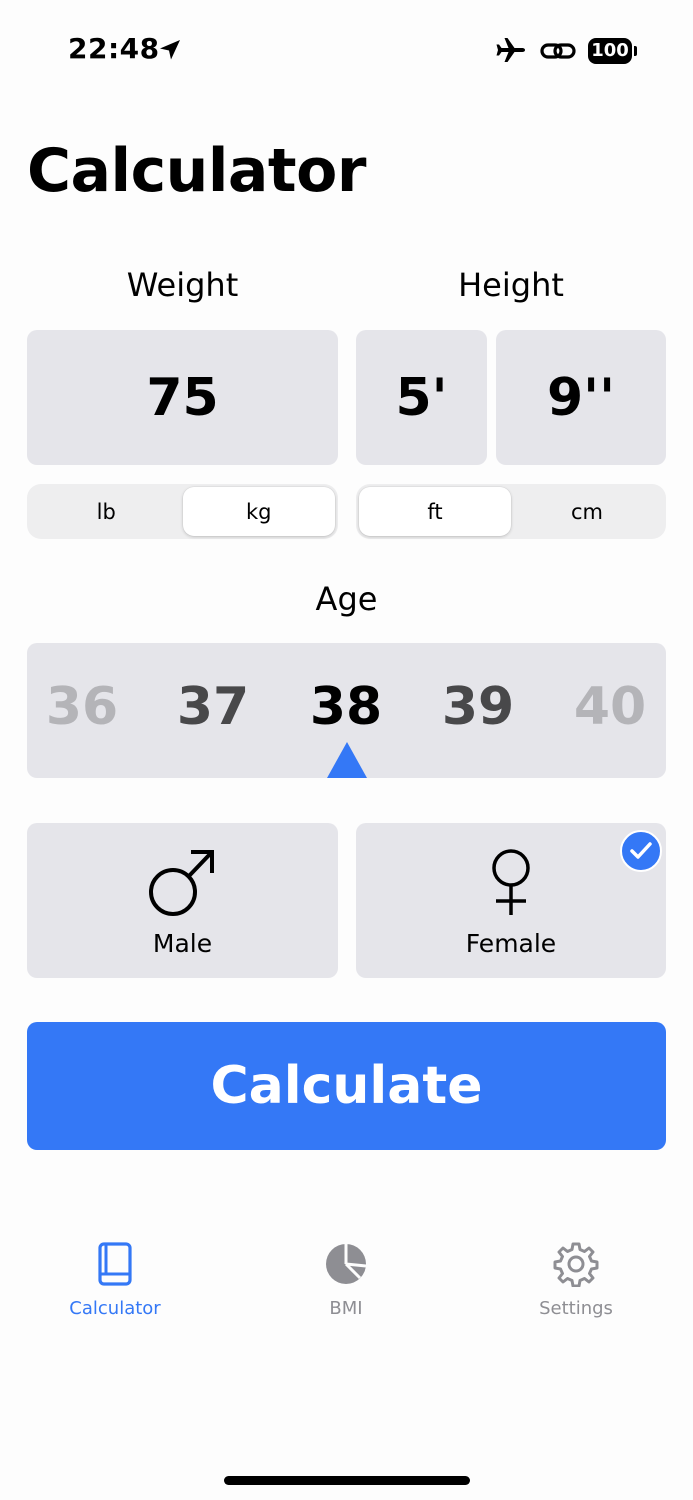 The height and width of the screenshot is (1500, 693). What do you see at coordinates (576, 1264) in the screenshot?
I see `gear-icon` at bounding box center [576, 1264].